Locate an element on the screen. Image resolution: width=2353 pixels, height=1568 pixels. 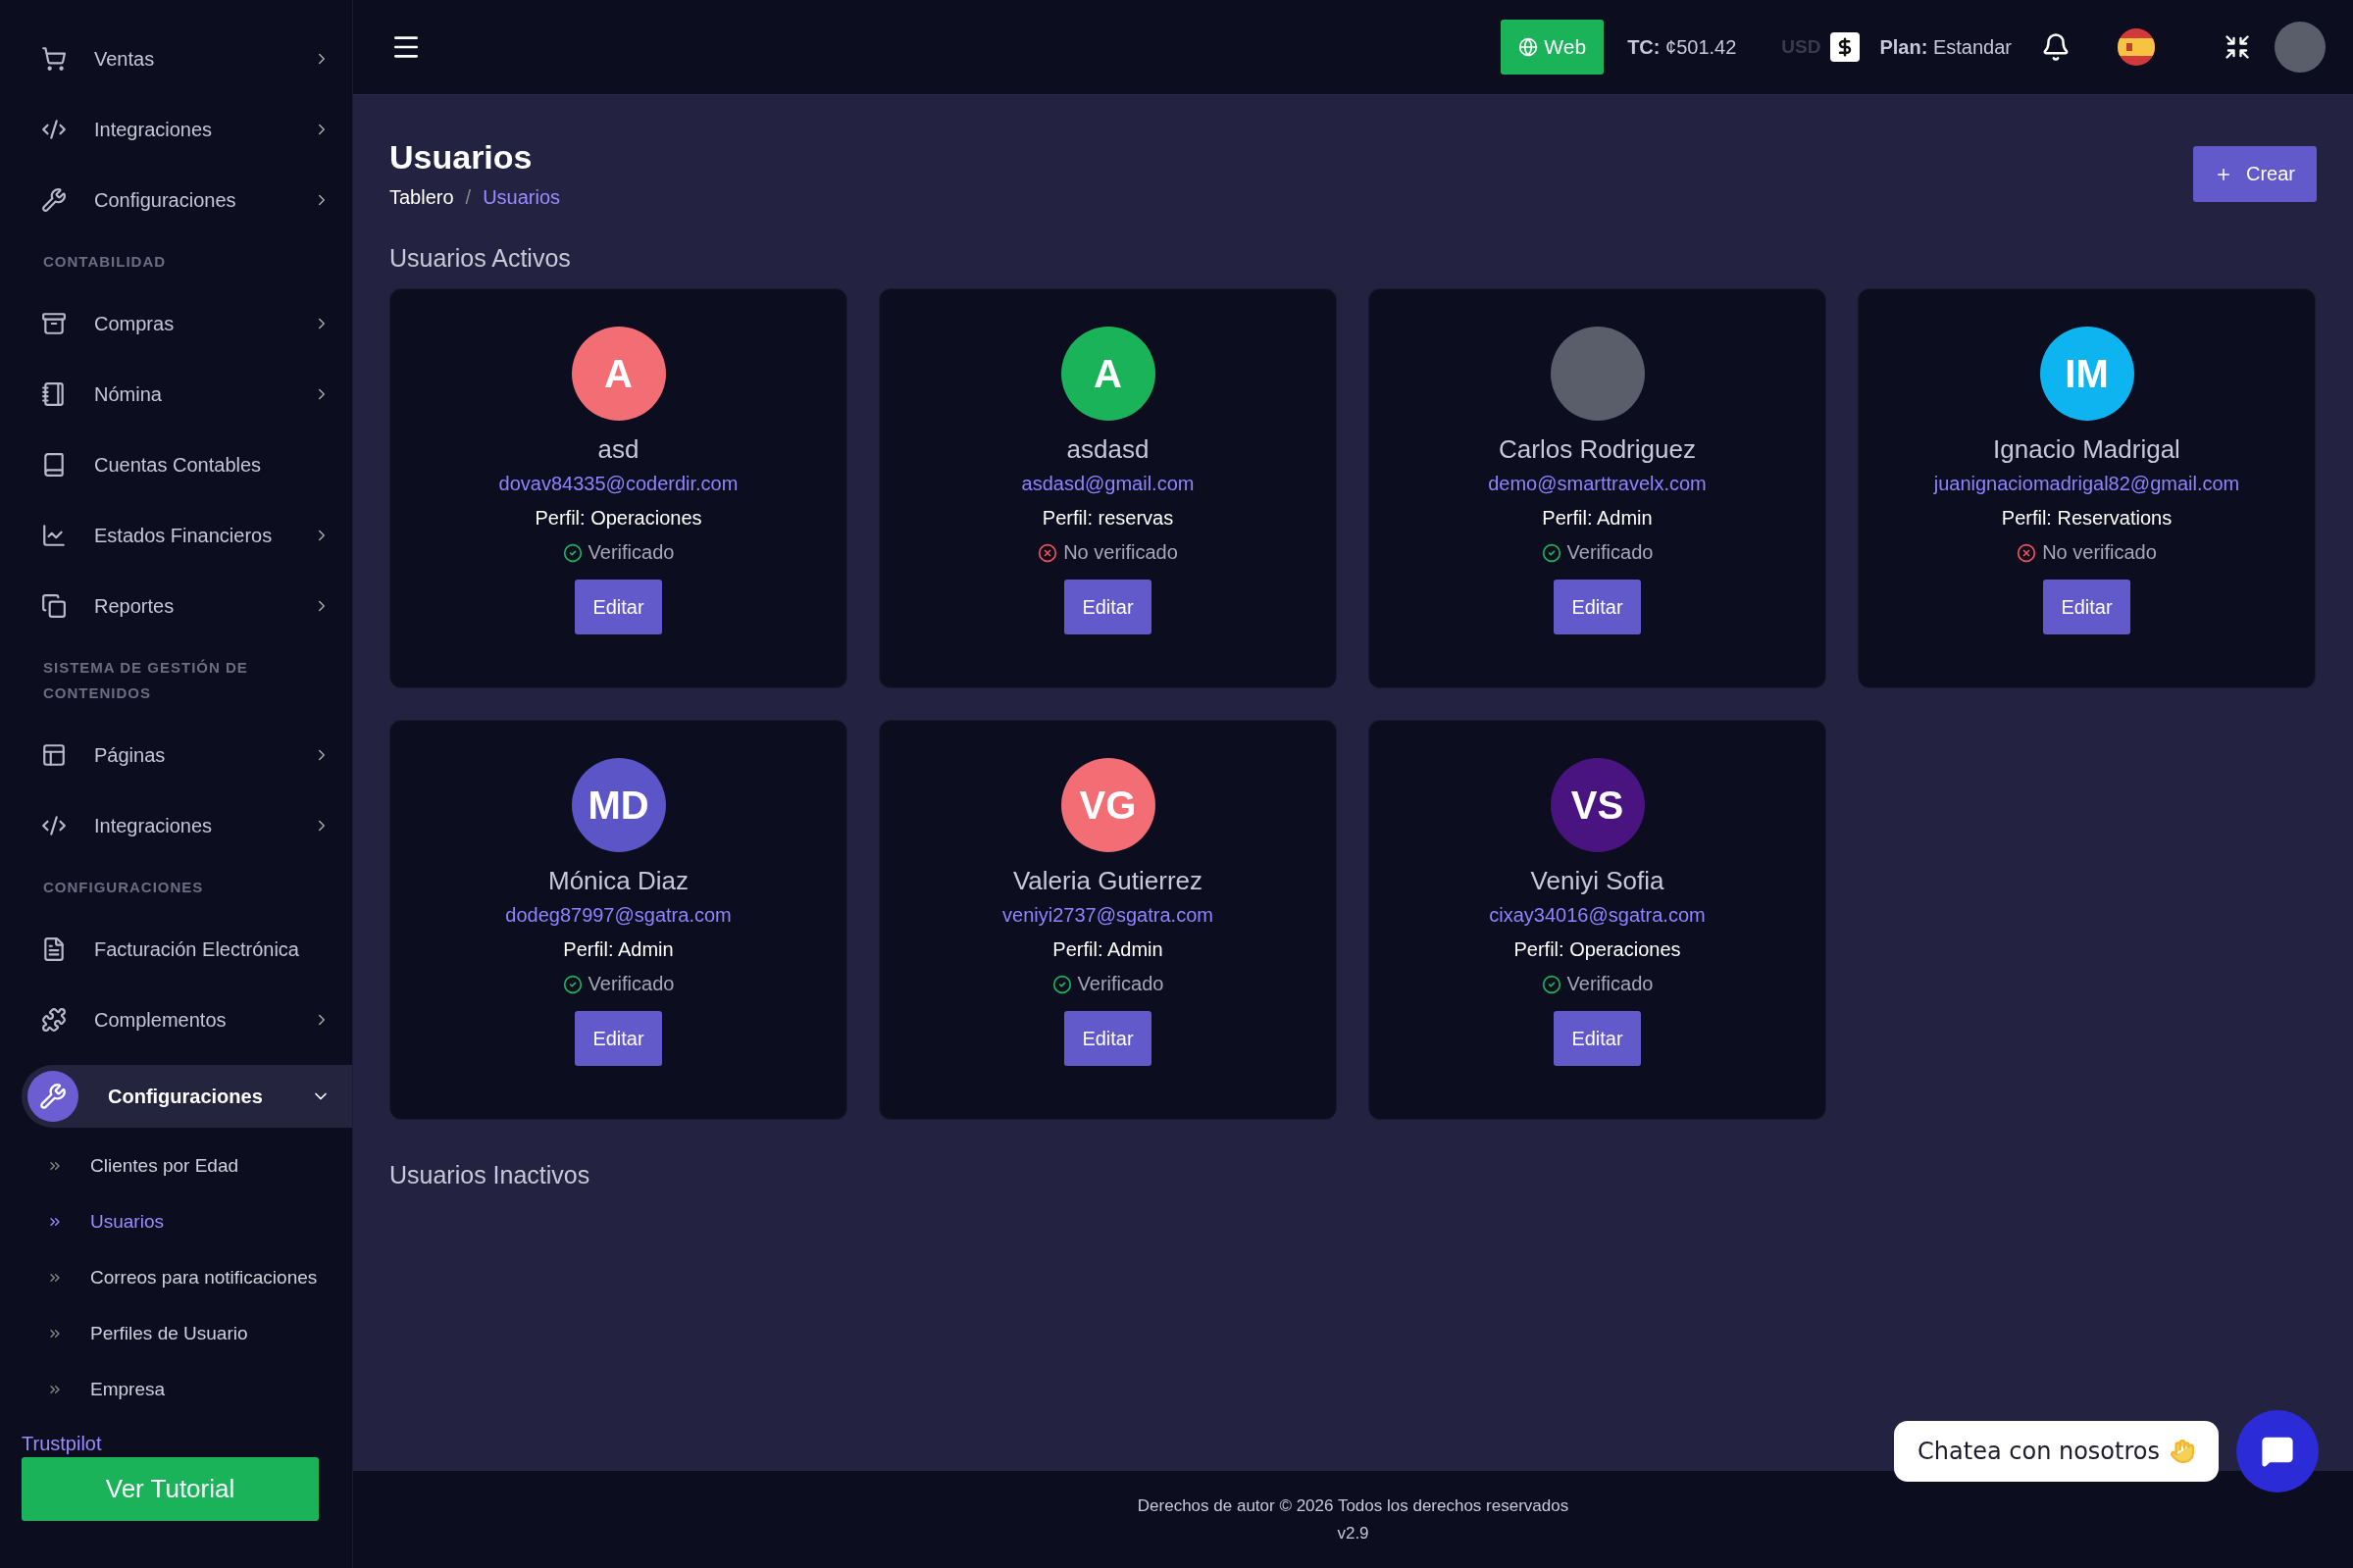
user-avatar: VS is located at coordinates (1597, 805).